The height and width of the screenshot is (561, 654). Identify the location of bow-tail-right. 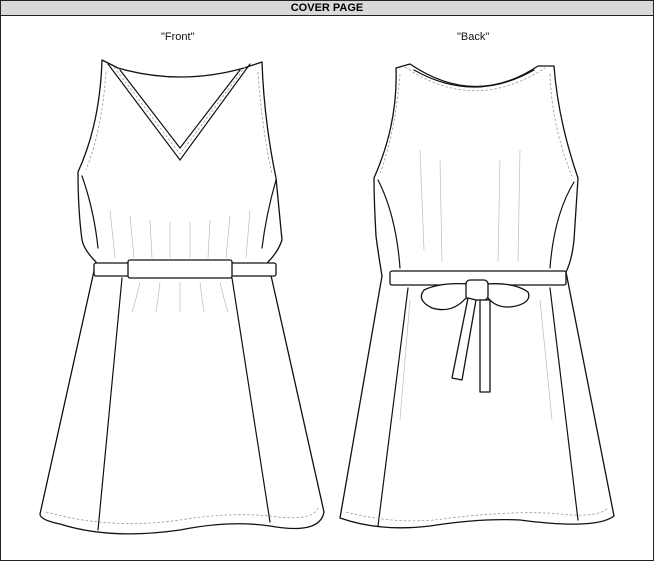
(485, 346).